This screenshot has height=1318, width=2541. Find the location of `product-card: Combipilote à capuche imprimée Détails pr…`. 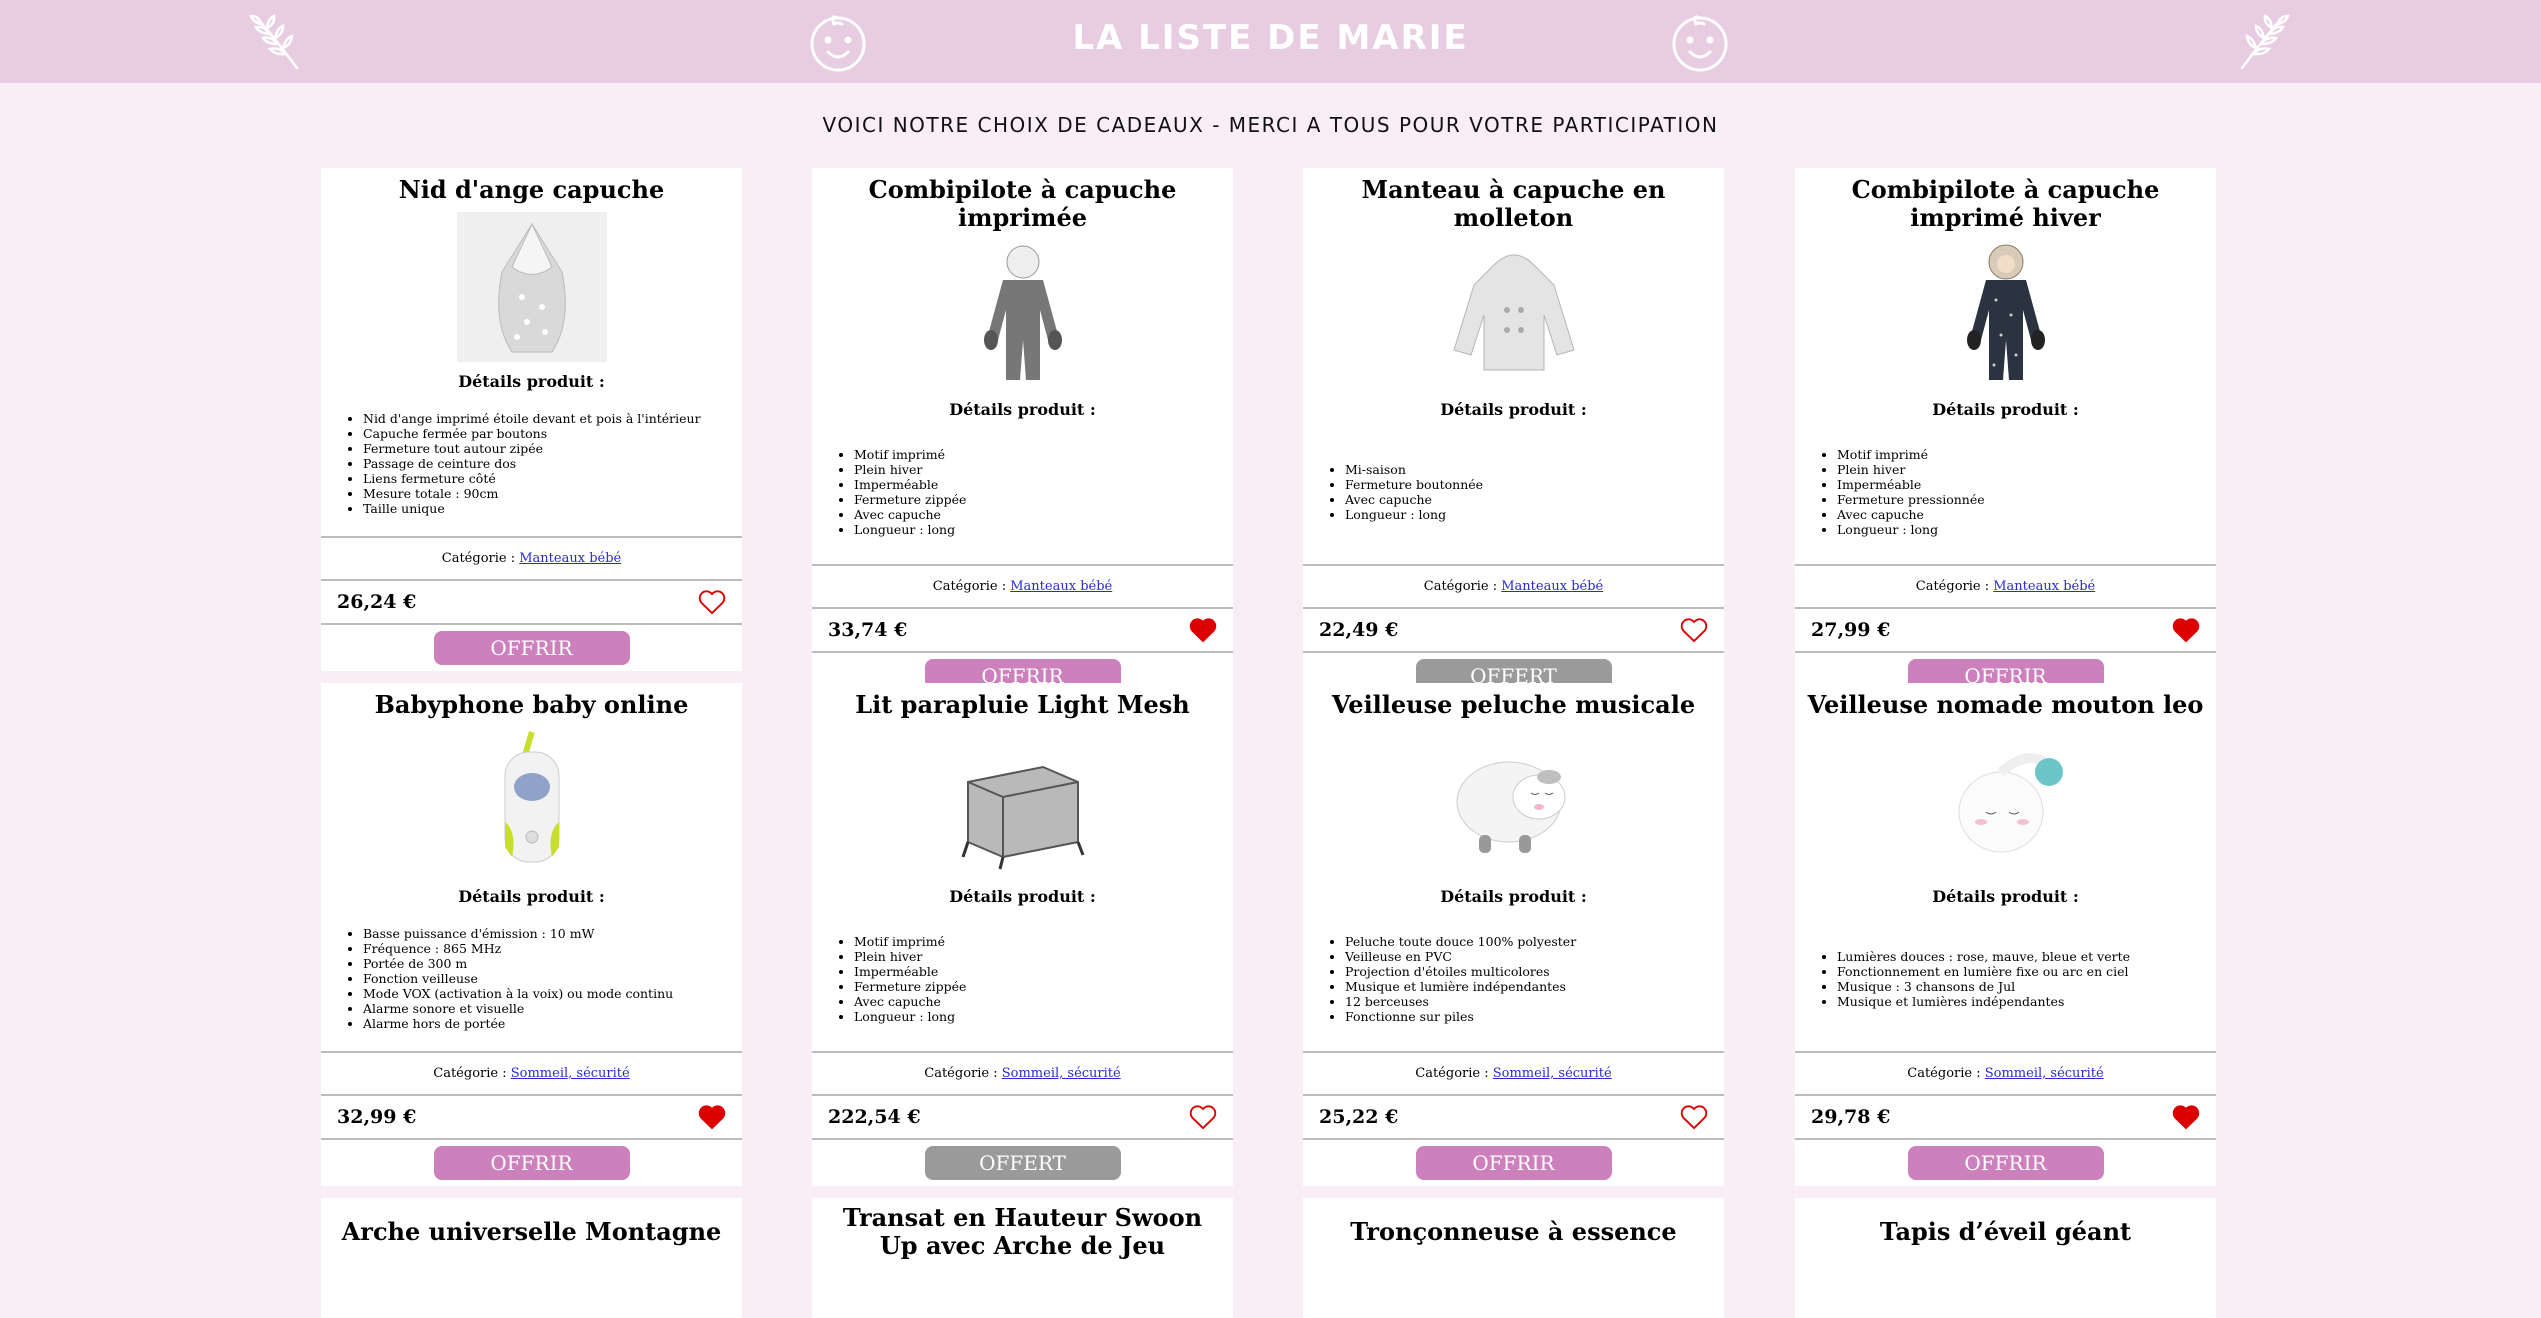

product-card: Combipilote à capuche imprimée Détails pr… is located at coordinates (1022, 433).